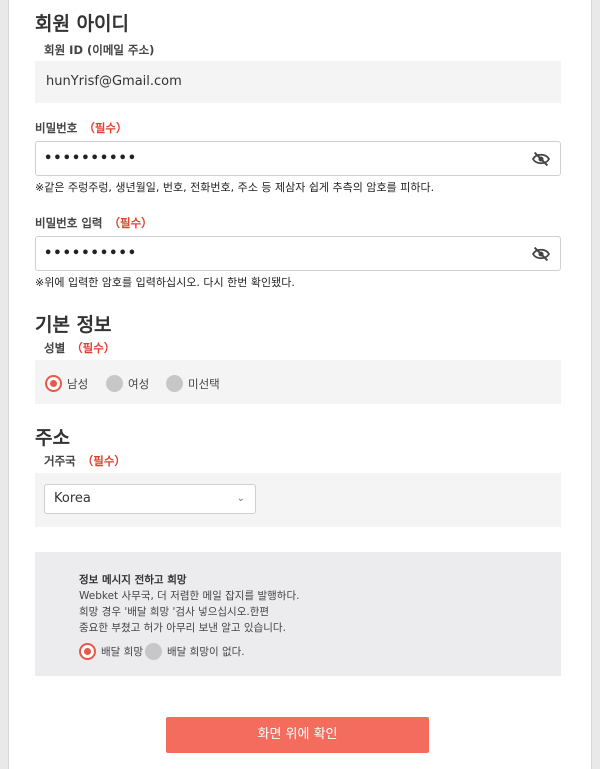 This screenshot has width=600, height=769. What do you see at coordinates (105, 128) in the screenshot?
I see `password-required: （필수）` at bounding box center [105, 128].